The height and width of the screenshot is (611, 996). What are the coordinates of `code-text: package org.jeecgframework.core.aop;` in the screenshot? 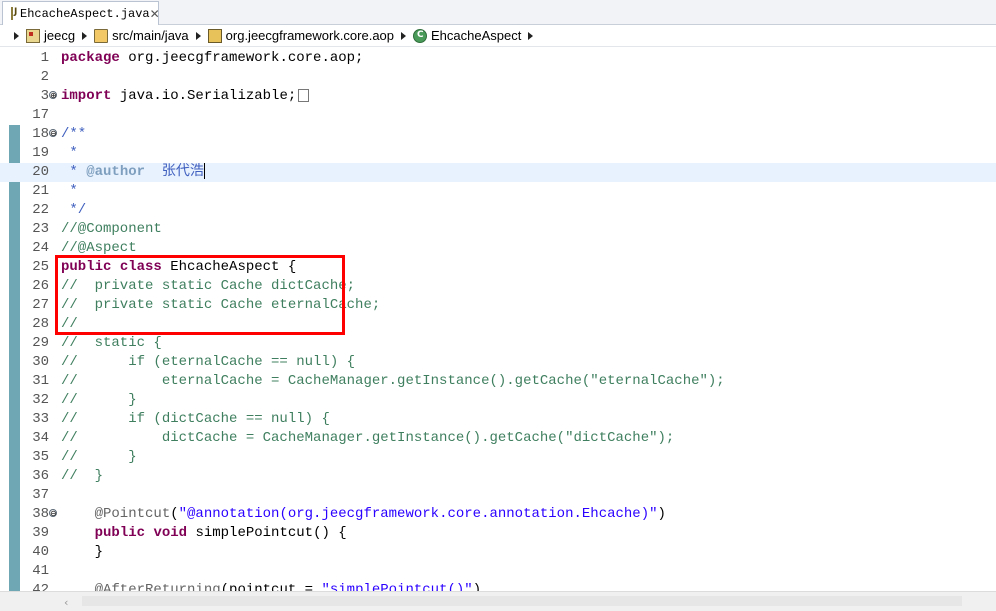 It's located at (212, 58).